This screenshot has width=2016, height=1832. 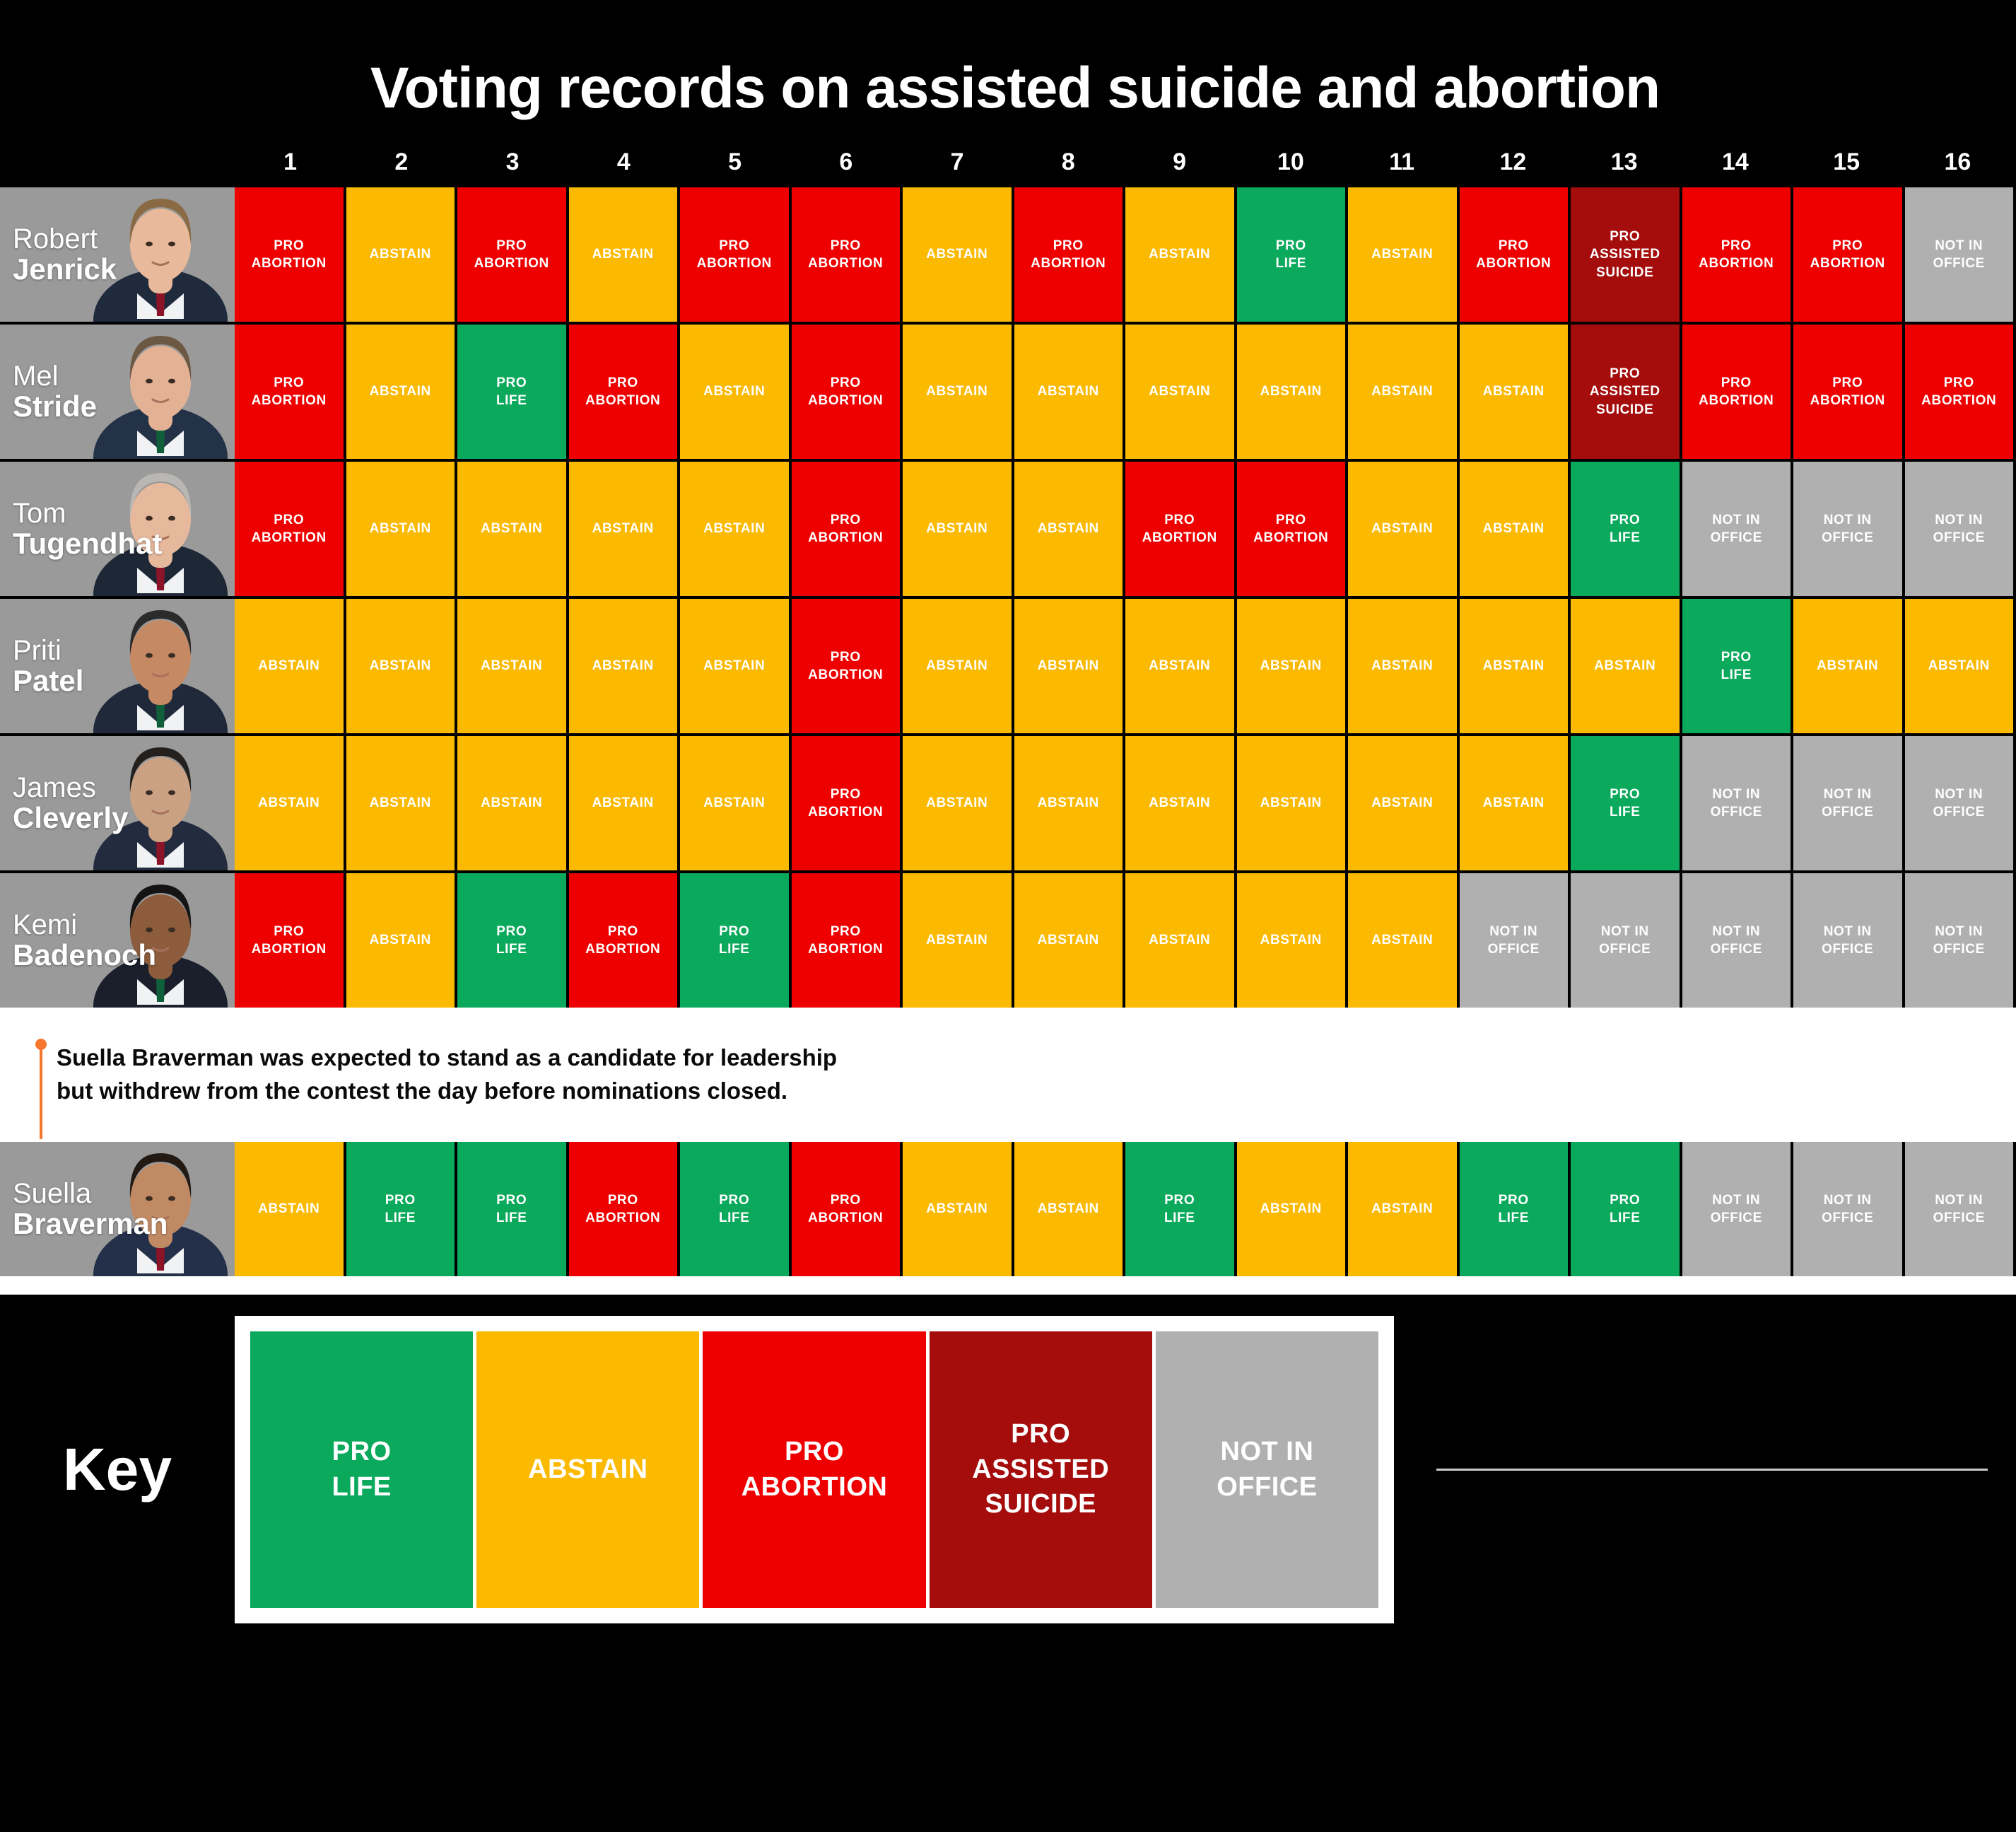 I want to click on candidate-last-name: Jenrick, so click(x=65, y=269).